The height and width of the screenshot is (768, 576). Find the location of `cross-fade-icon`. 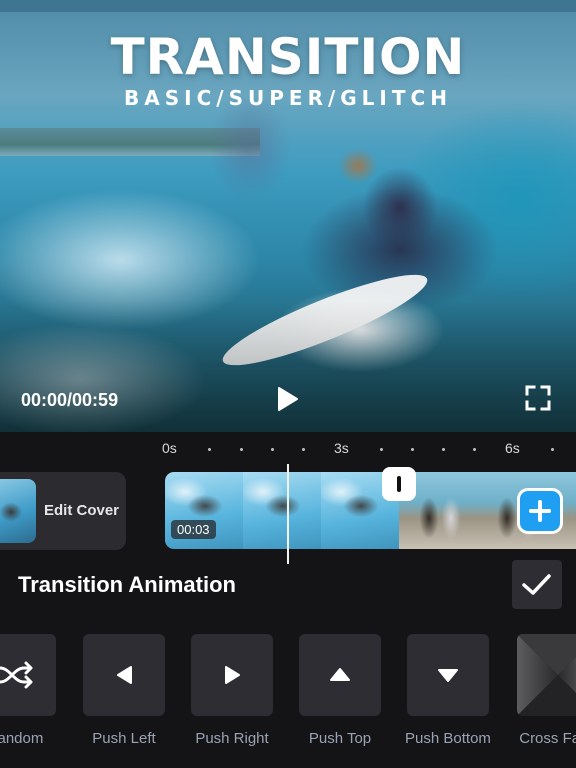

cross-fade-icon is located at coordinates (546, 675).